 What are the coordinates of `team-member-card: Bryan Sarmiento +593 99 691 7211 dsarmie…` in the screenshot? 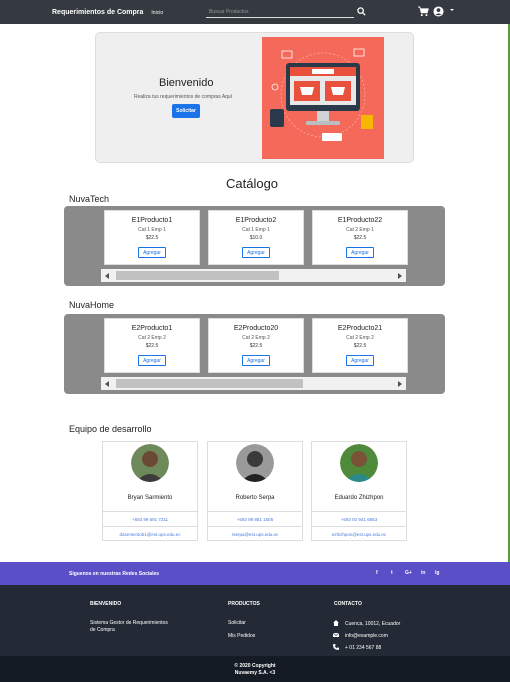 It's located at (150, 491).